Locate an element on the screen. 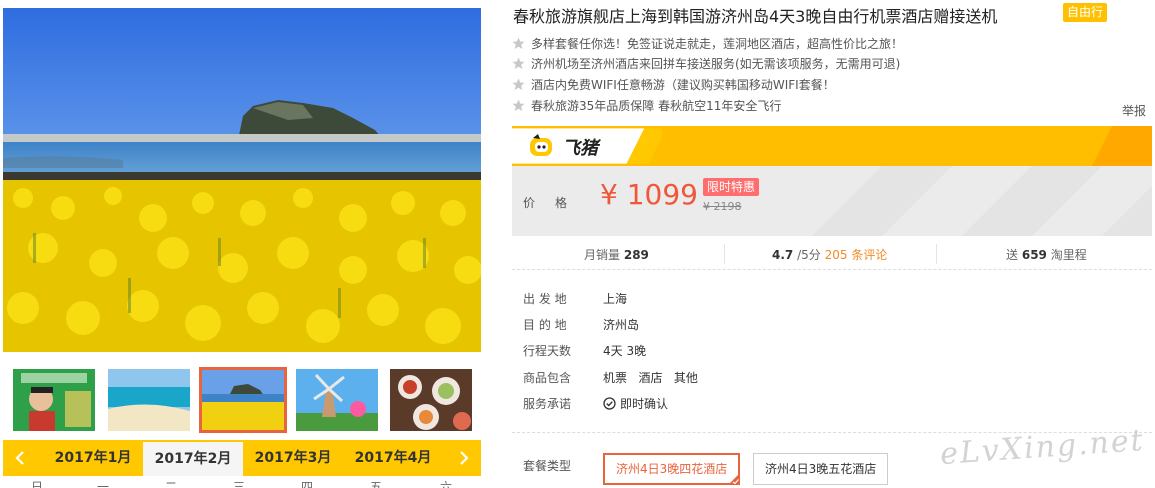 The width and height of the screenshot is (1155, 488). spec-label: 行程天数 is located at coordinates (547, 351).